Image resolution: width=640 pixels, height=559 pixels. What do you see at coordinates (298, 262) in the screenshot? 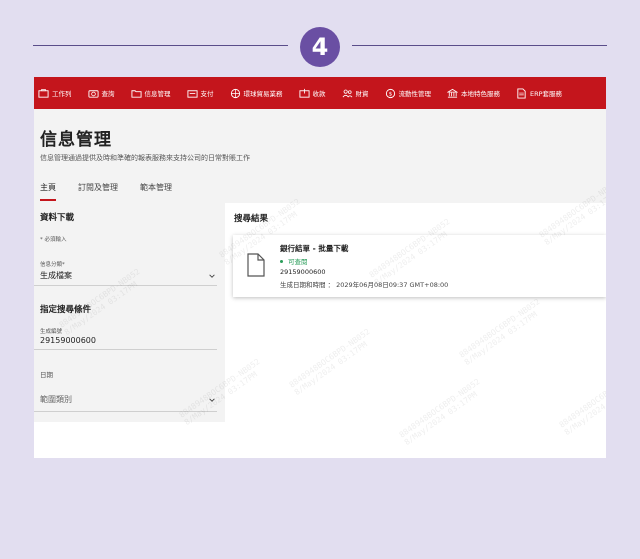
I see `status-text: 可查閱` at bounding box center [298, 262].